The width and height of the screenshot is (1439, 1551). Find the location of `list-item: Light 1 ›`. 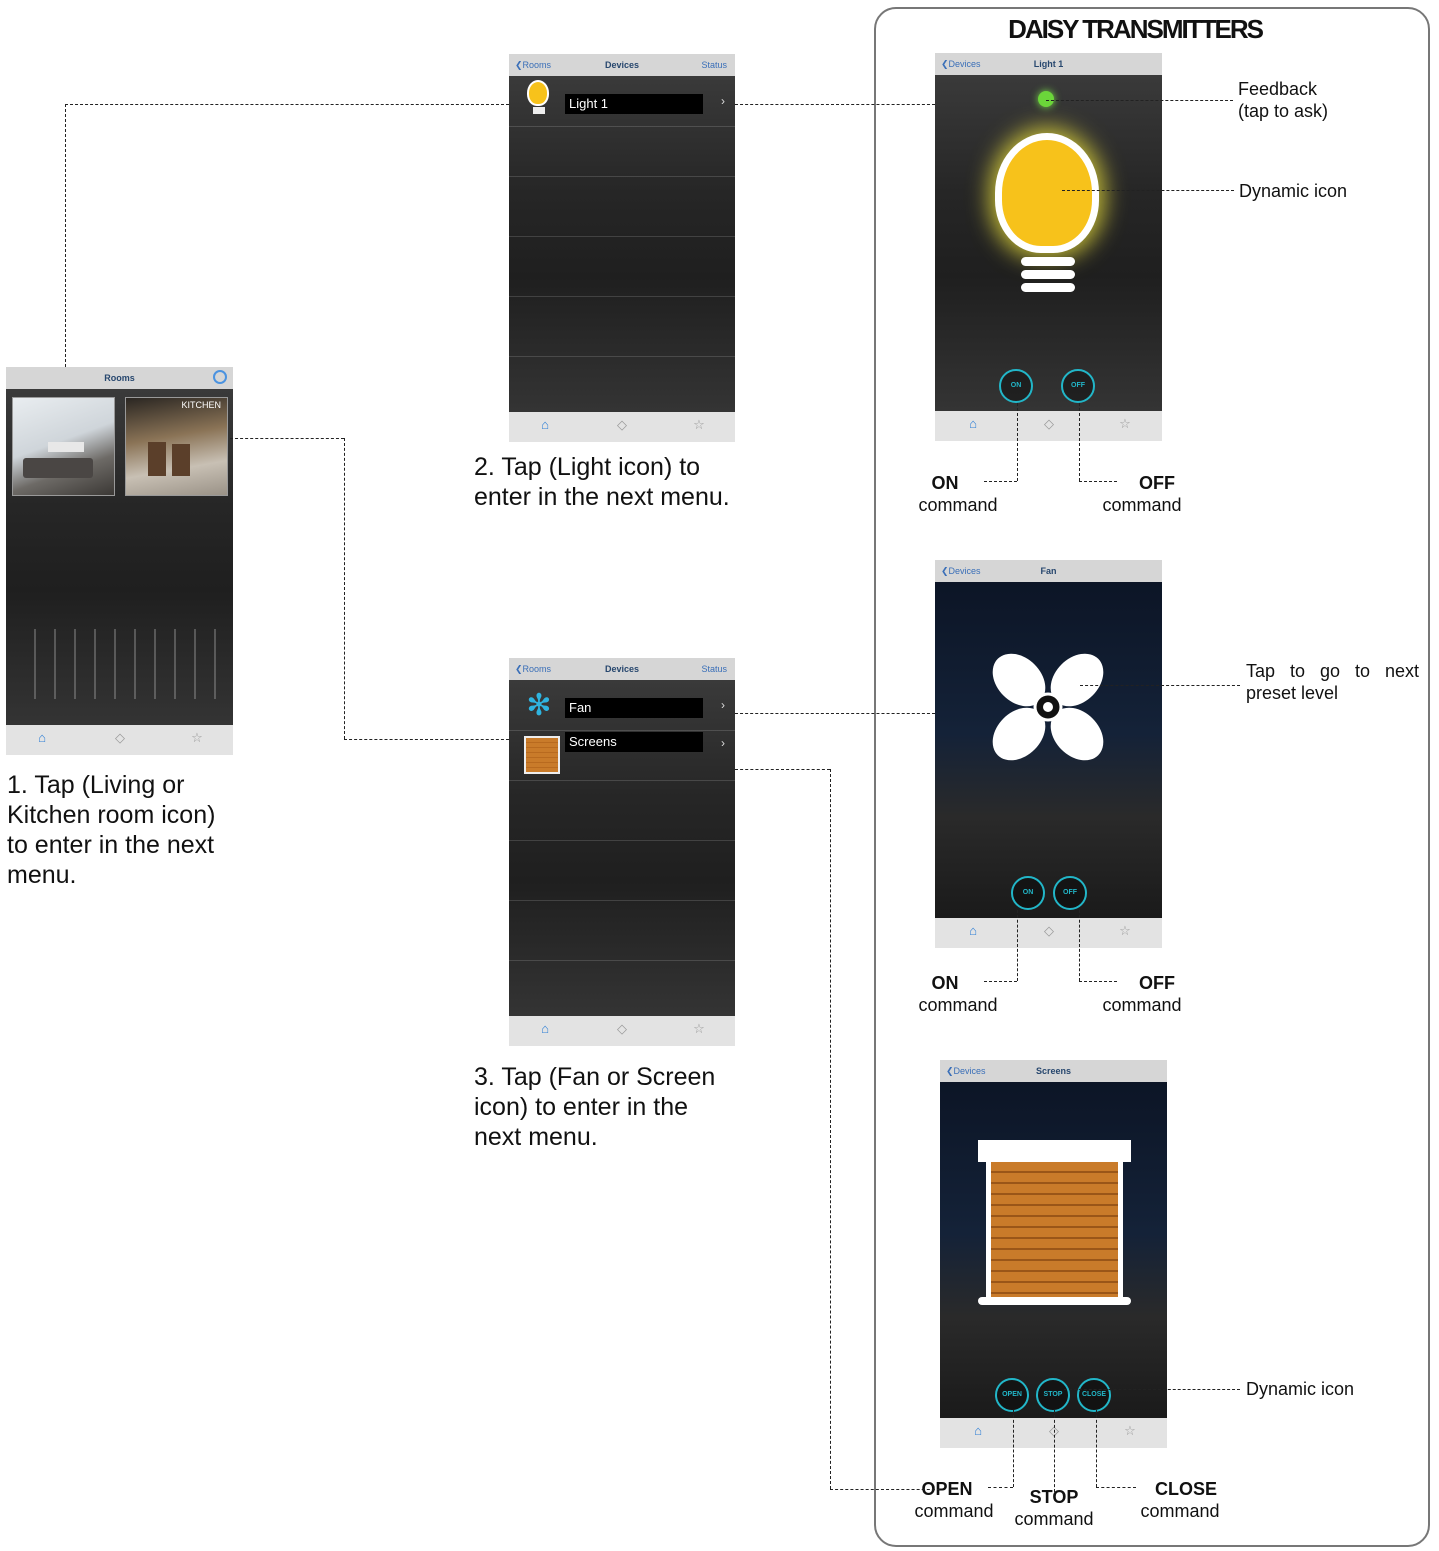

list-item: Light 1 › is located at coordinates (622, 101).